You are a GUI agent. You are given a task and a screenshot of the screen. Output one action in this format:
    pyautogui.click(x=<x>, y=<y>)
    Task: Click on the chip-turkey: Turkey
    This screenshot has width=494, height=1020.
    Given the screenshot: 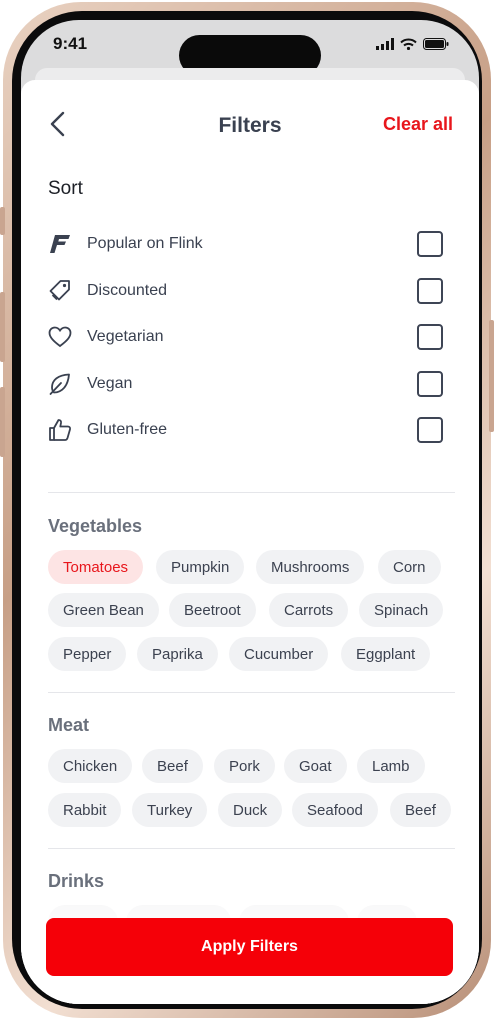 What is the action you would take?
    pyautogui.click(x=170, y=810)
    